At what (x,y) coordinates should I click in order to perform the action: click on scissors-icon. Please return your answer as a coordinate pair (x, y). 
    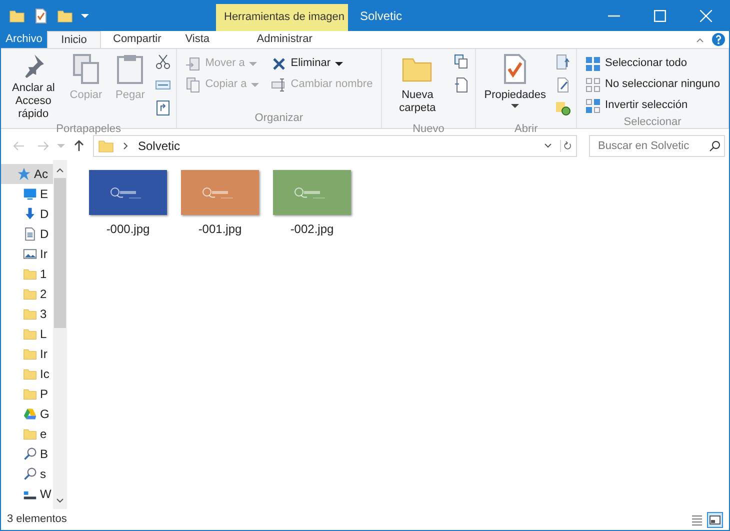
    Looking at the image, I should click on (163, 62).